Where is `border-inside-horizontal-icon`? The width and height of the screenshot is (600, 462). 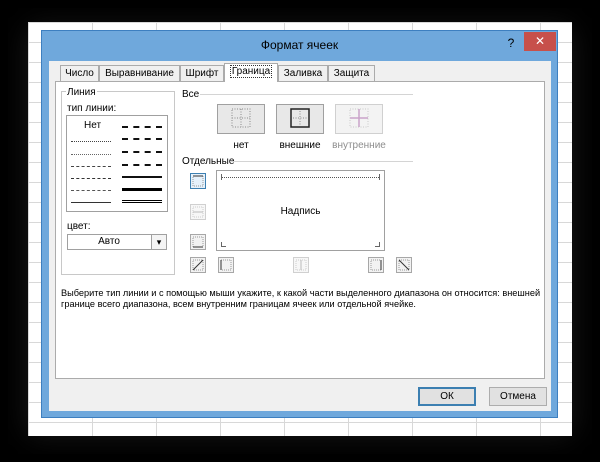 border-inside-horizontal-icon is located at coordinates (198, 212).